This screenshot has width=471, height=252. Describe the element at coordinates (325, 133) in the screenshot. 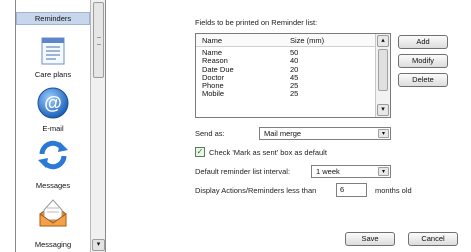

I see `send-as-dropdown: Mail merge ▾` at that location.